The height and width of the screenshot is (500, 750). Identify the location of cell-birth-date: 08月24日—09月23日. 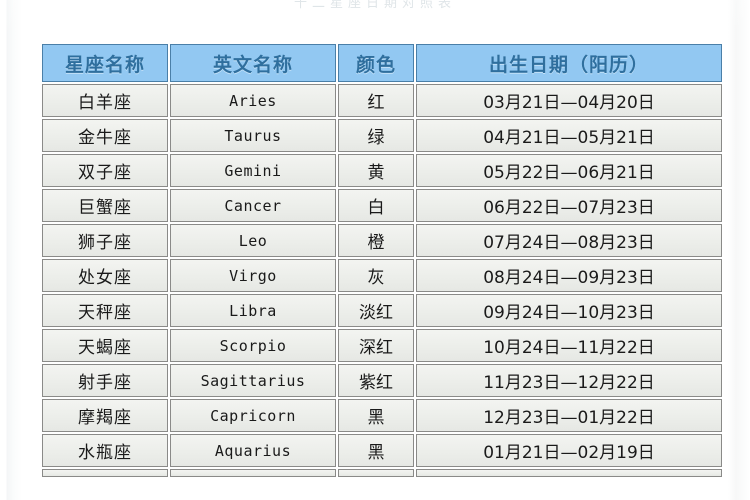
(569, 275).